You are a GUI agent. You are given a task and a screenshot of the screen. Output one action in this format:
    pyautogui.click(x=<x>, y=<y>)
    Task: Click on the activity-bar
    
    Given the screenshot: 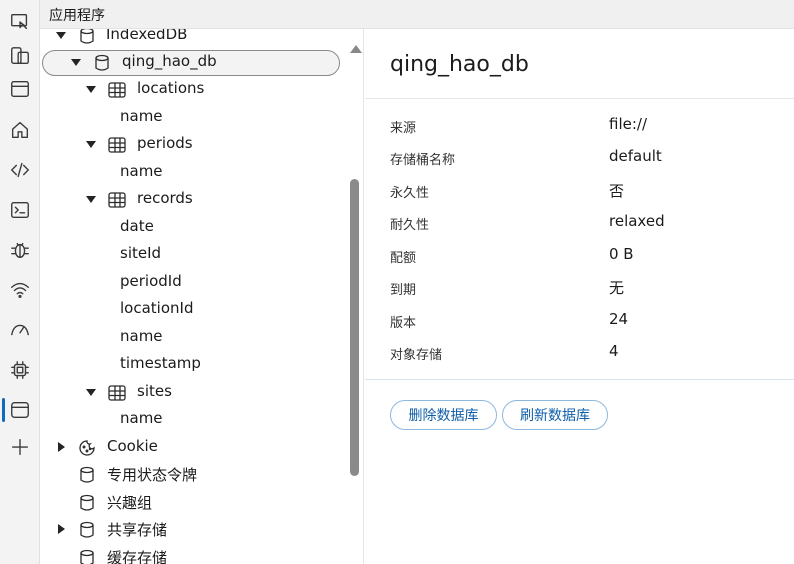 What is the action you would take?
    pyautogui.click(x=20, y=282)
    